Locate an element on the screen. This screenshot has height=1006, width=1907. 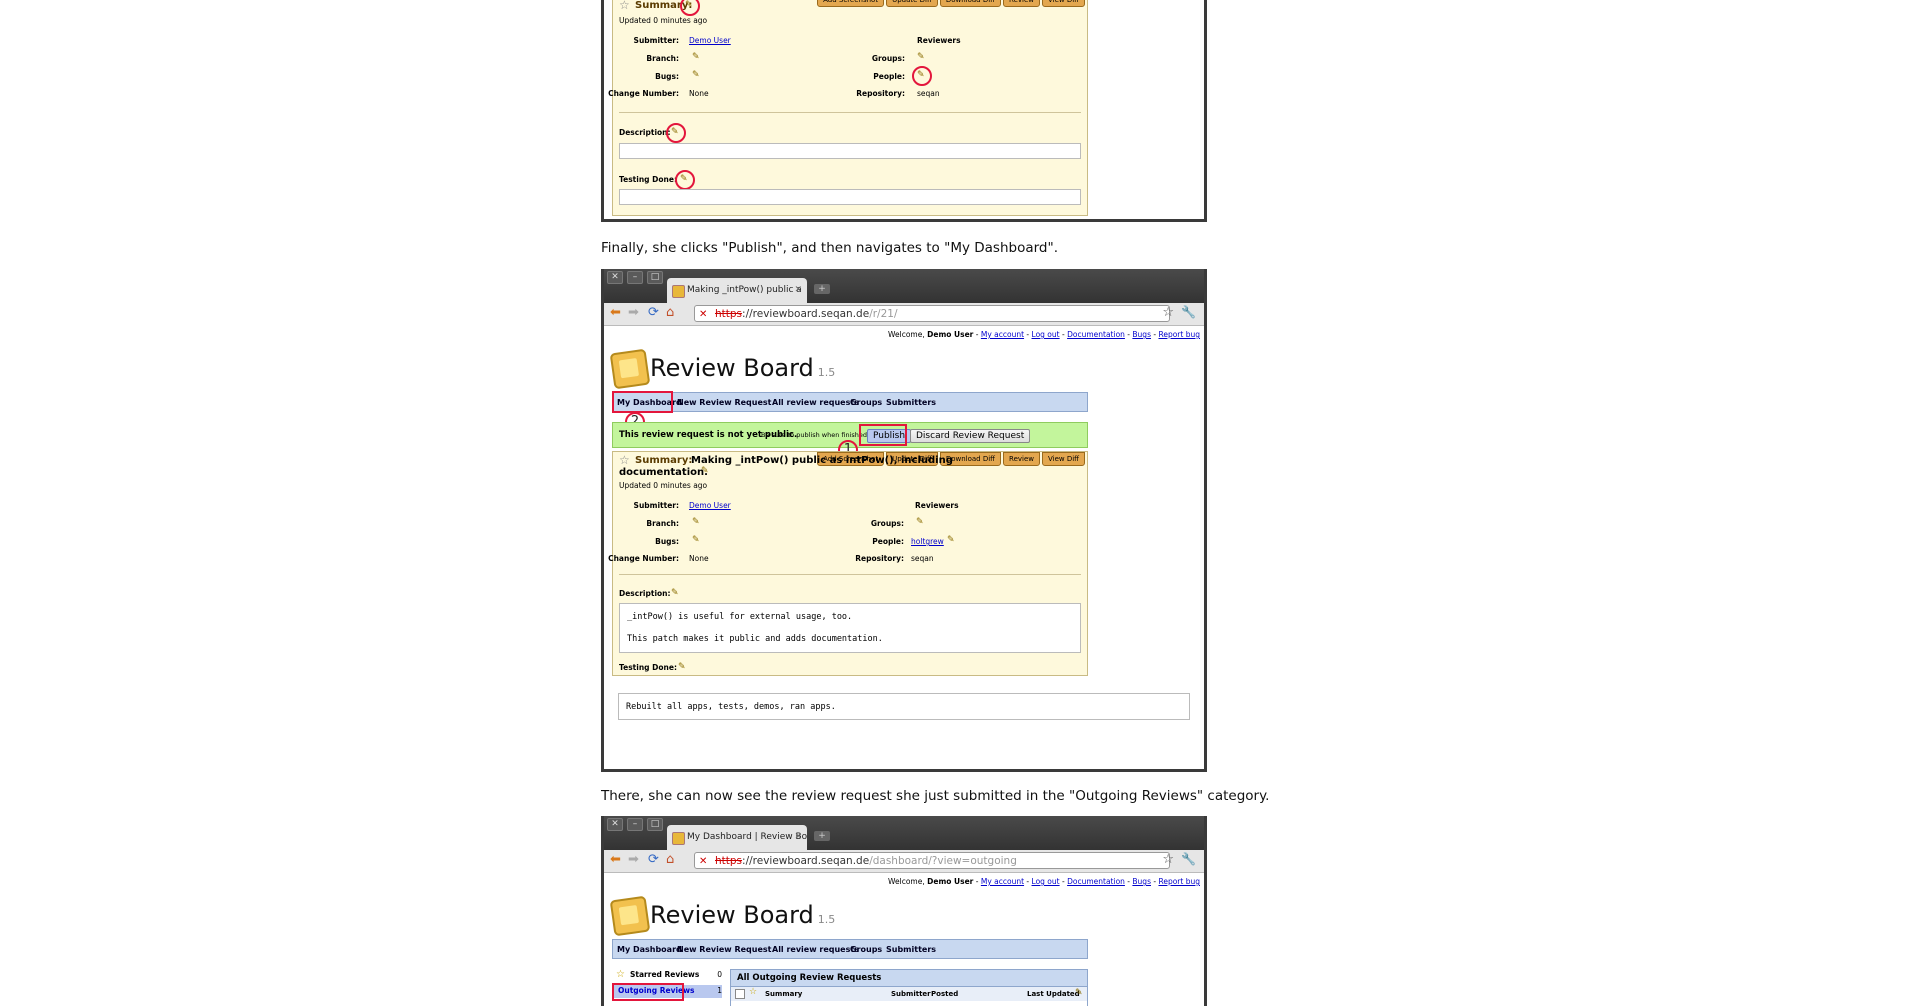
column-posted: Posted is located at coordinates (944, 994).